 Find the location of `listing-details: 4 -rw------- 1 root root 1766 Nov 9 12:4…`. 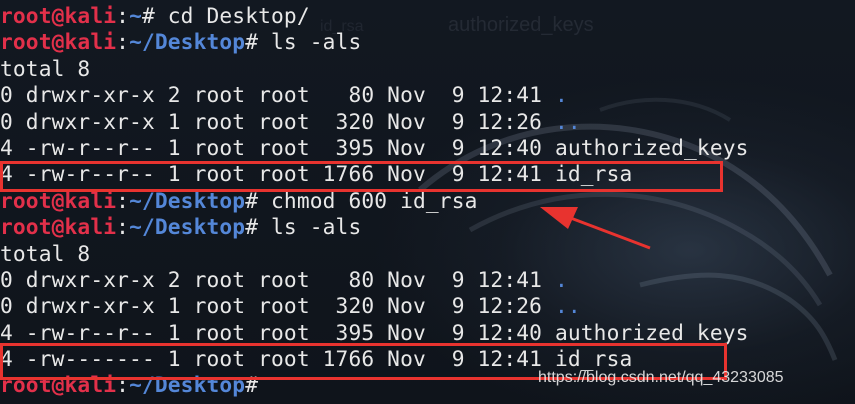

listing-details: 4 -rw------- 1 root root 1766 Nov 9 12:4… is located at coordinates (277, 359).